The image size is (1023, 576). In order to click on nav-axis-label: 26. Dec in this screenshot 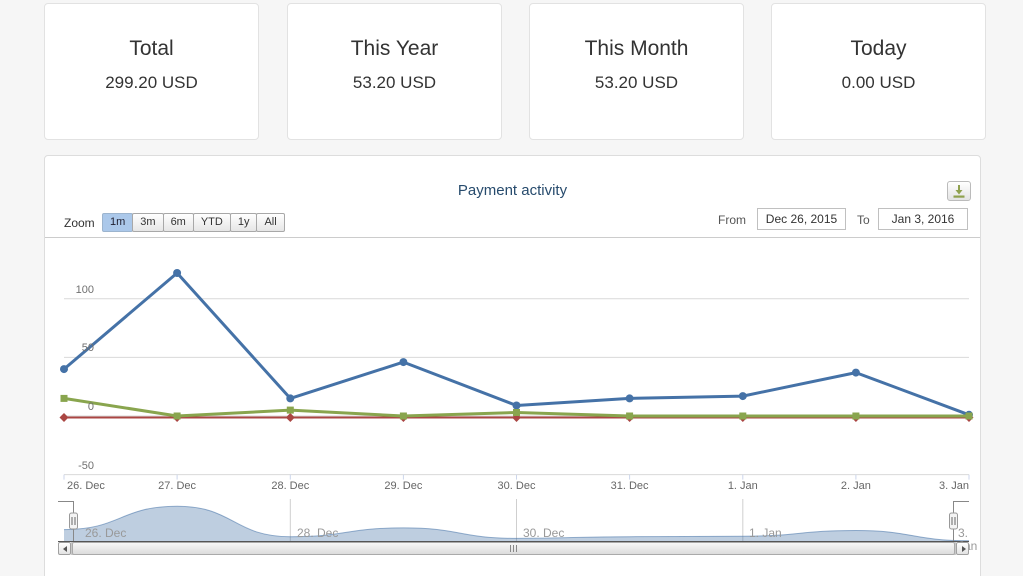, I will do `click(106, 533)`.